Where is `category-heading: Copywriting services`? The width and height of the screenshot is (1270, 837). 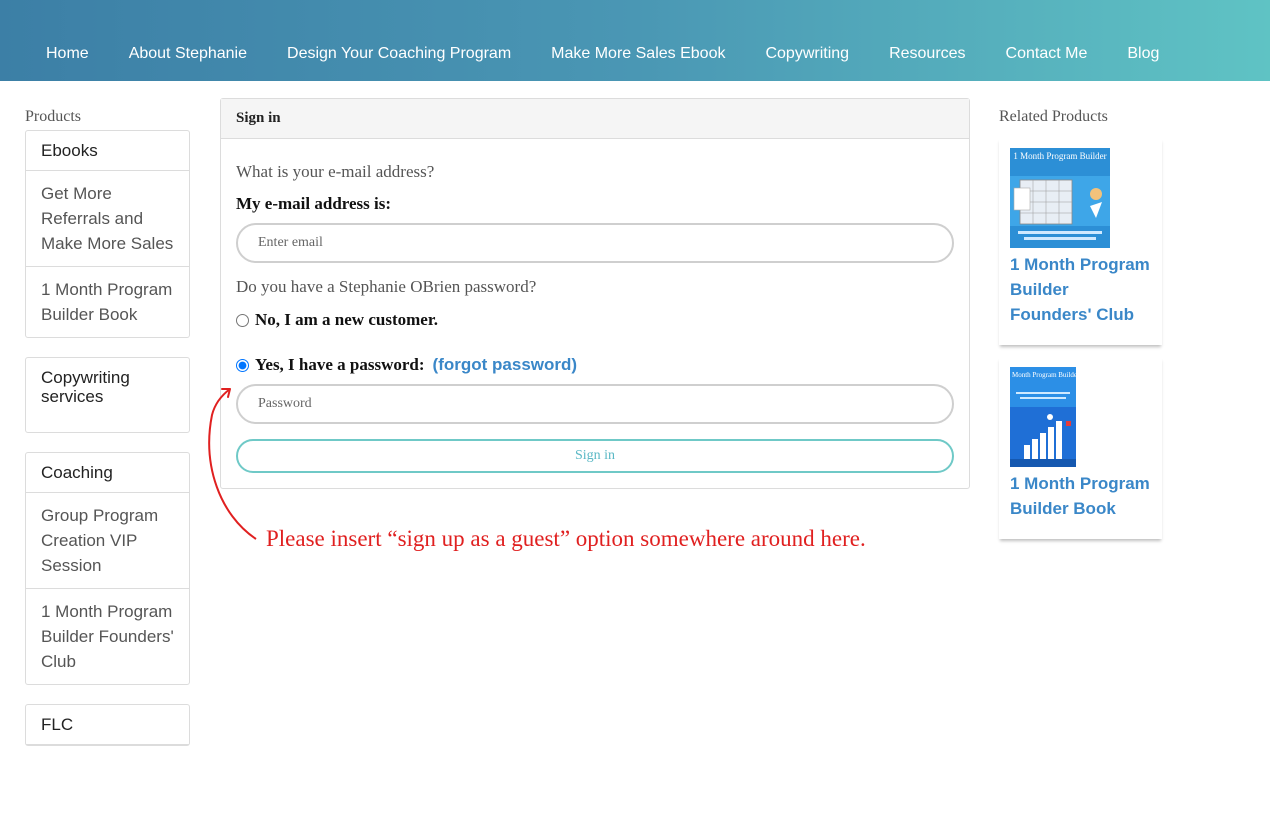 category-heading: Copywriting services is located at coordinates (107, 395).